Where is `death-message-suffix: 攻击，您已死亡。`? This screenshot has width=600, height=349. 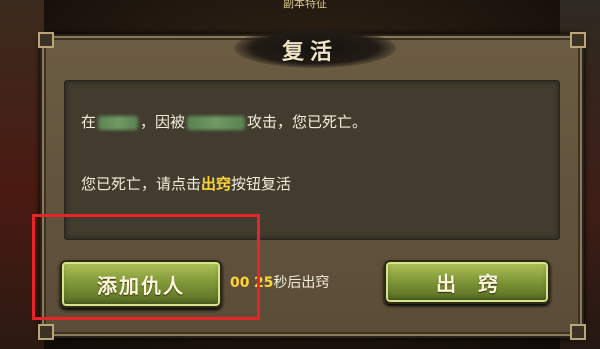 death-message-suffix: 攻击，您已死亡。 is located at coordinates (307, 122).